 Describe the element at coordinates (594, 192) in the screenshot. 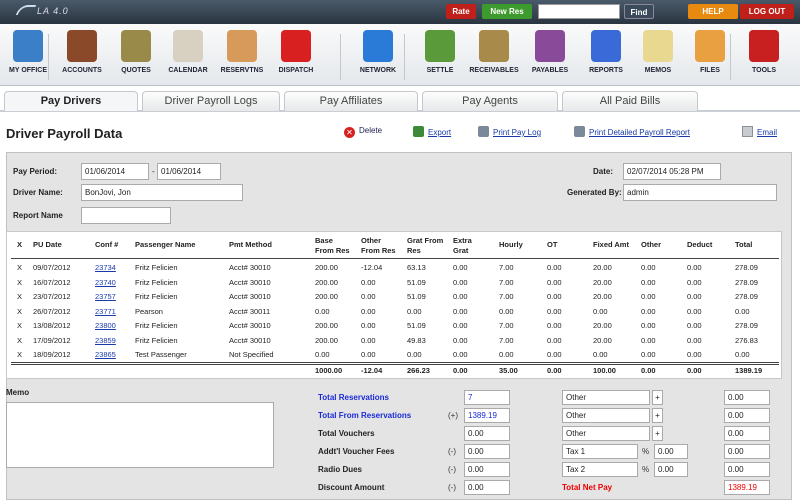

I see `generated-by-label: Generated By:` at that location.